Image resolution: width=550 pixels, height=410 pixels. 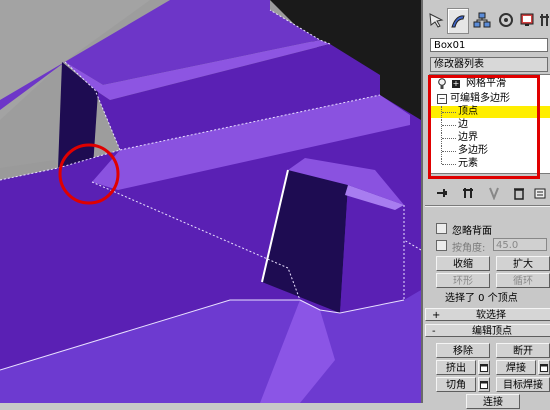 I want to click on utilities-tab, so click(x=542, y=20).